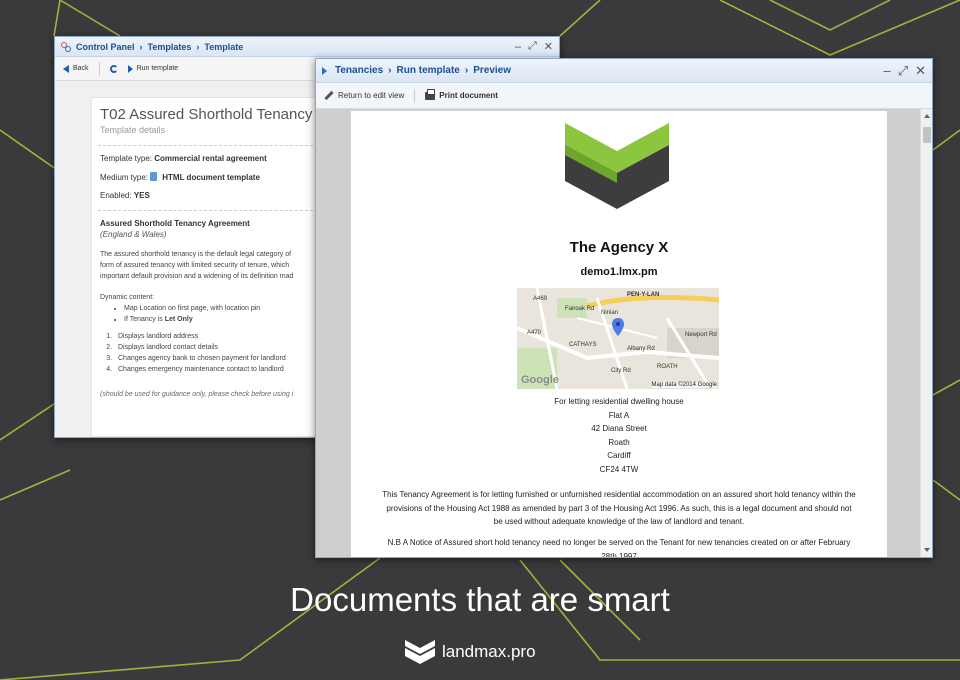 This screenshot has height=680, width=960. Describe the element at coordinates (170, 47) in the screenshot. I see `breadcrumb-templates: Templates` at that location.